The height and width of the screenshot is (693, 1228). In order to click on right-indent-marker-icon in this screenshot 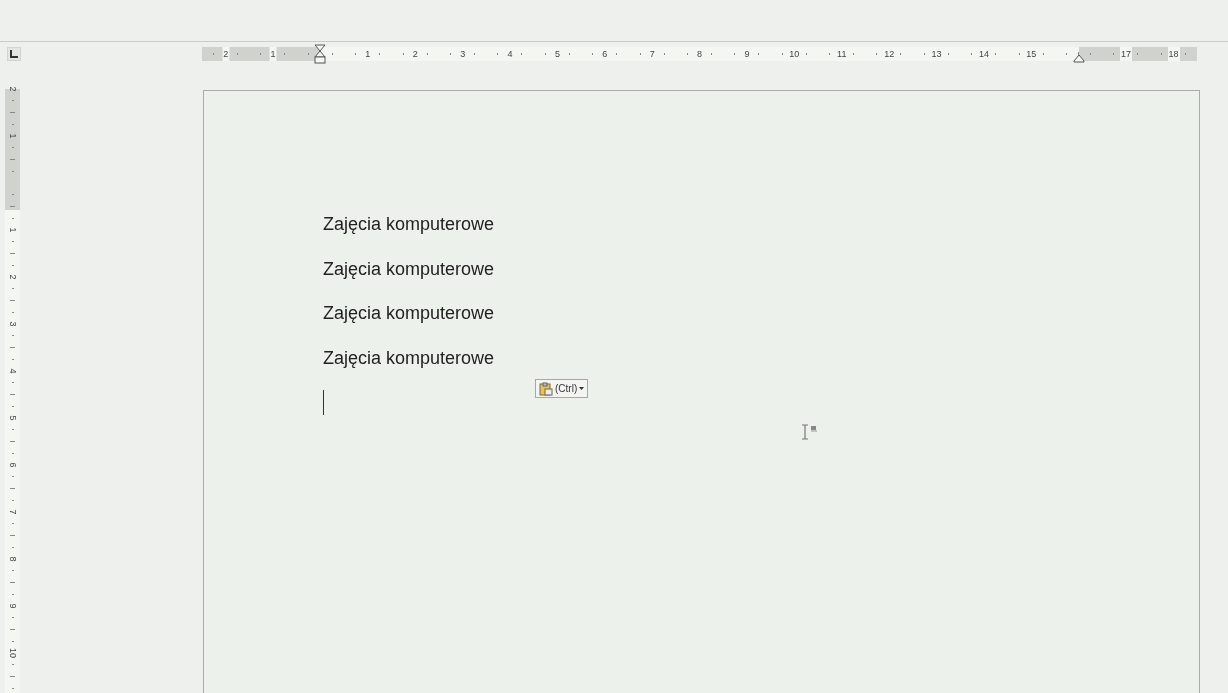, I will do `click(1078, 58)`.